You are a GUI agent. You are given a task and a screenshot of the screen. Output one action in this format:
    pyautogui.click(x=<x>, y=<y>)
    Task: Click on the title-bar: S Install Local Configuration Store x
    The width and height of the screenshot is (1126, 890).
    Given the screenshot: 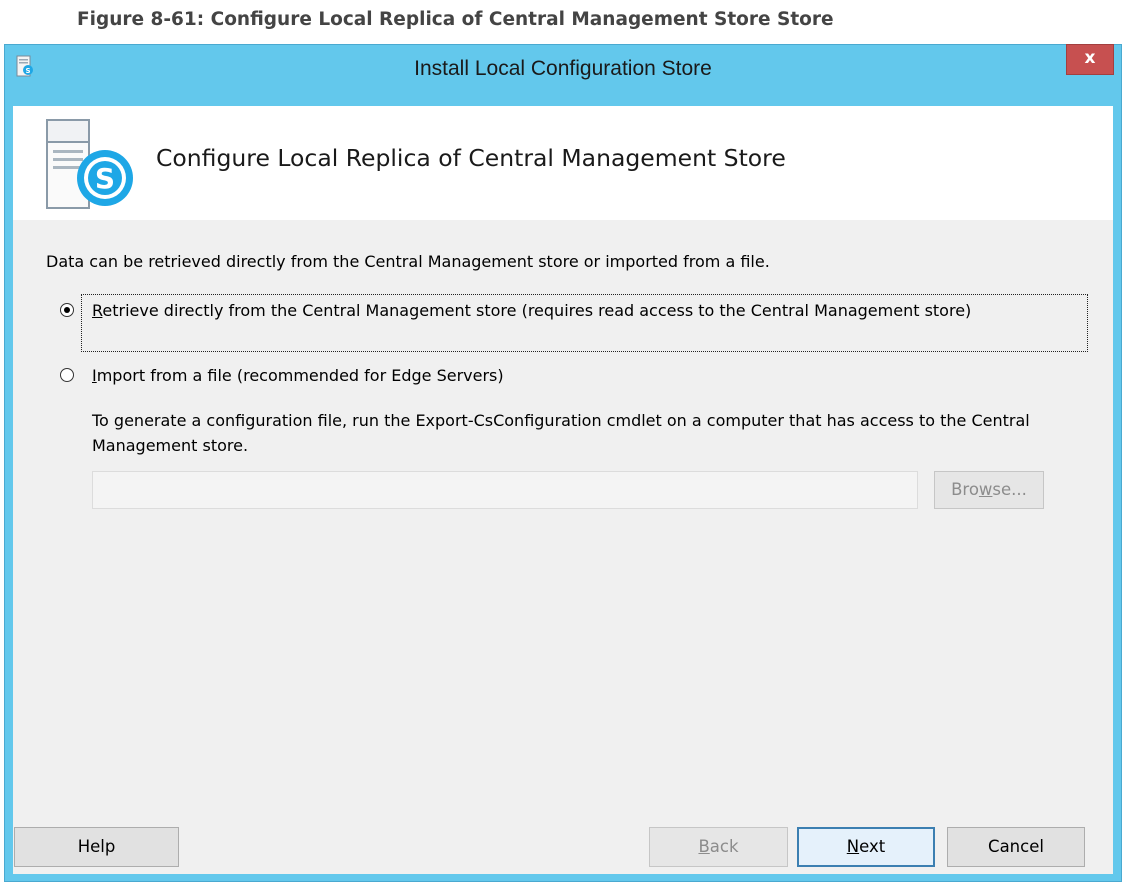 What is the action you would take?
    pyautogui.click(x=563, y=75)
    